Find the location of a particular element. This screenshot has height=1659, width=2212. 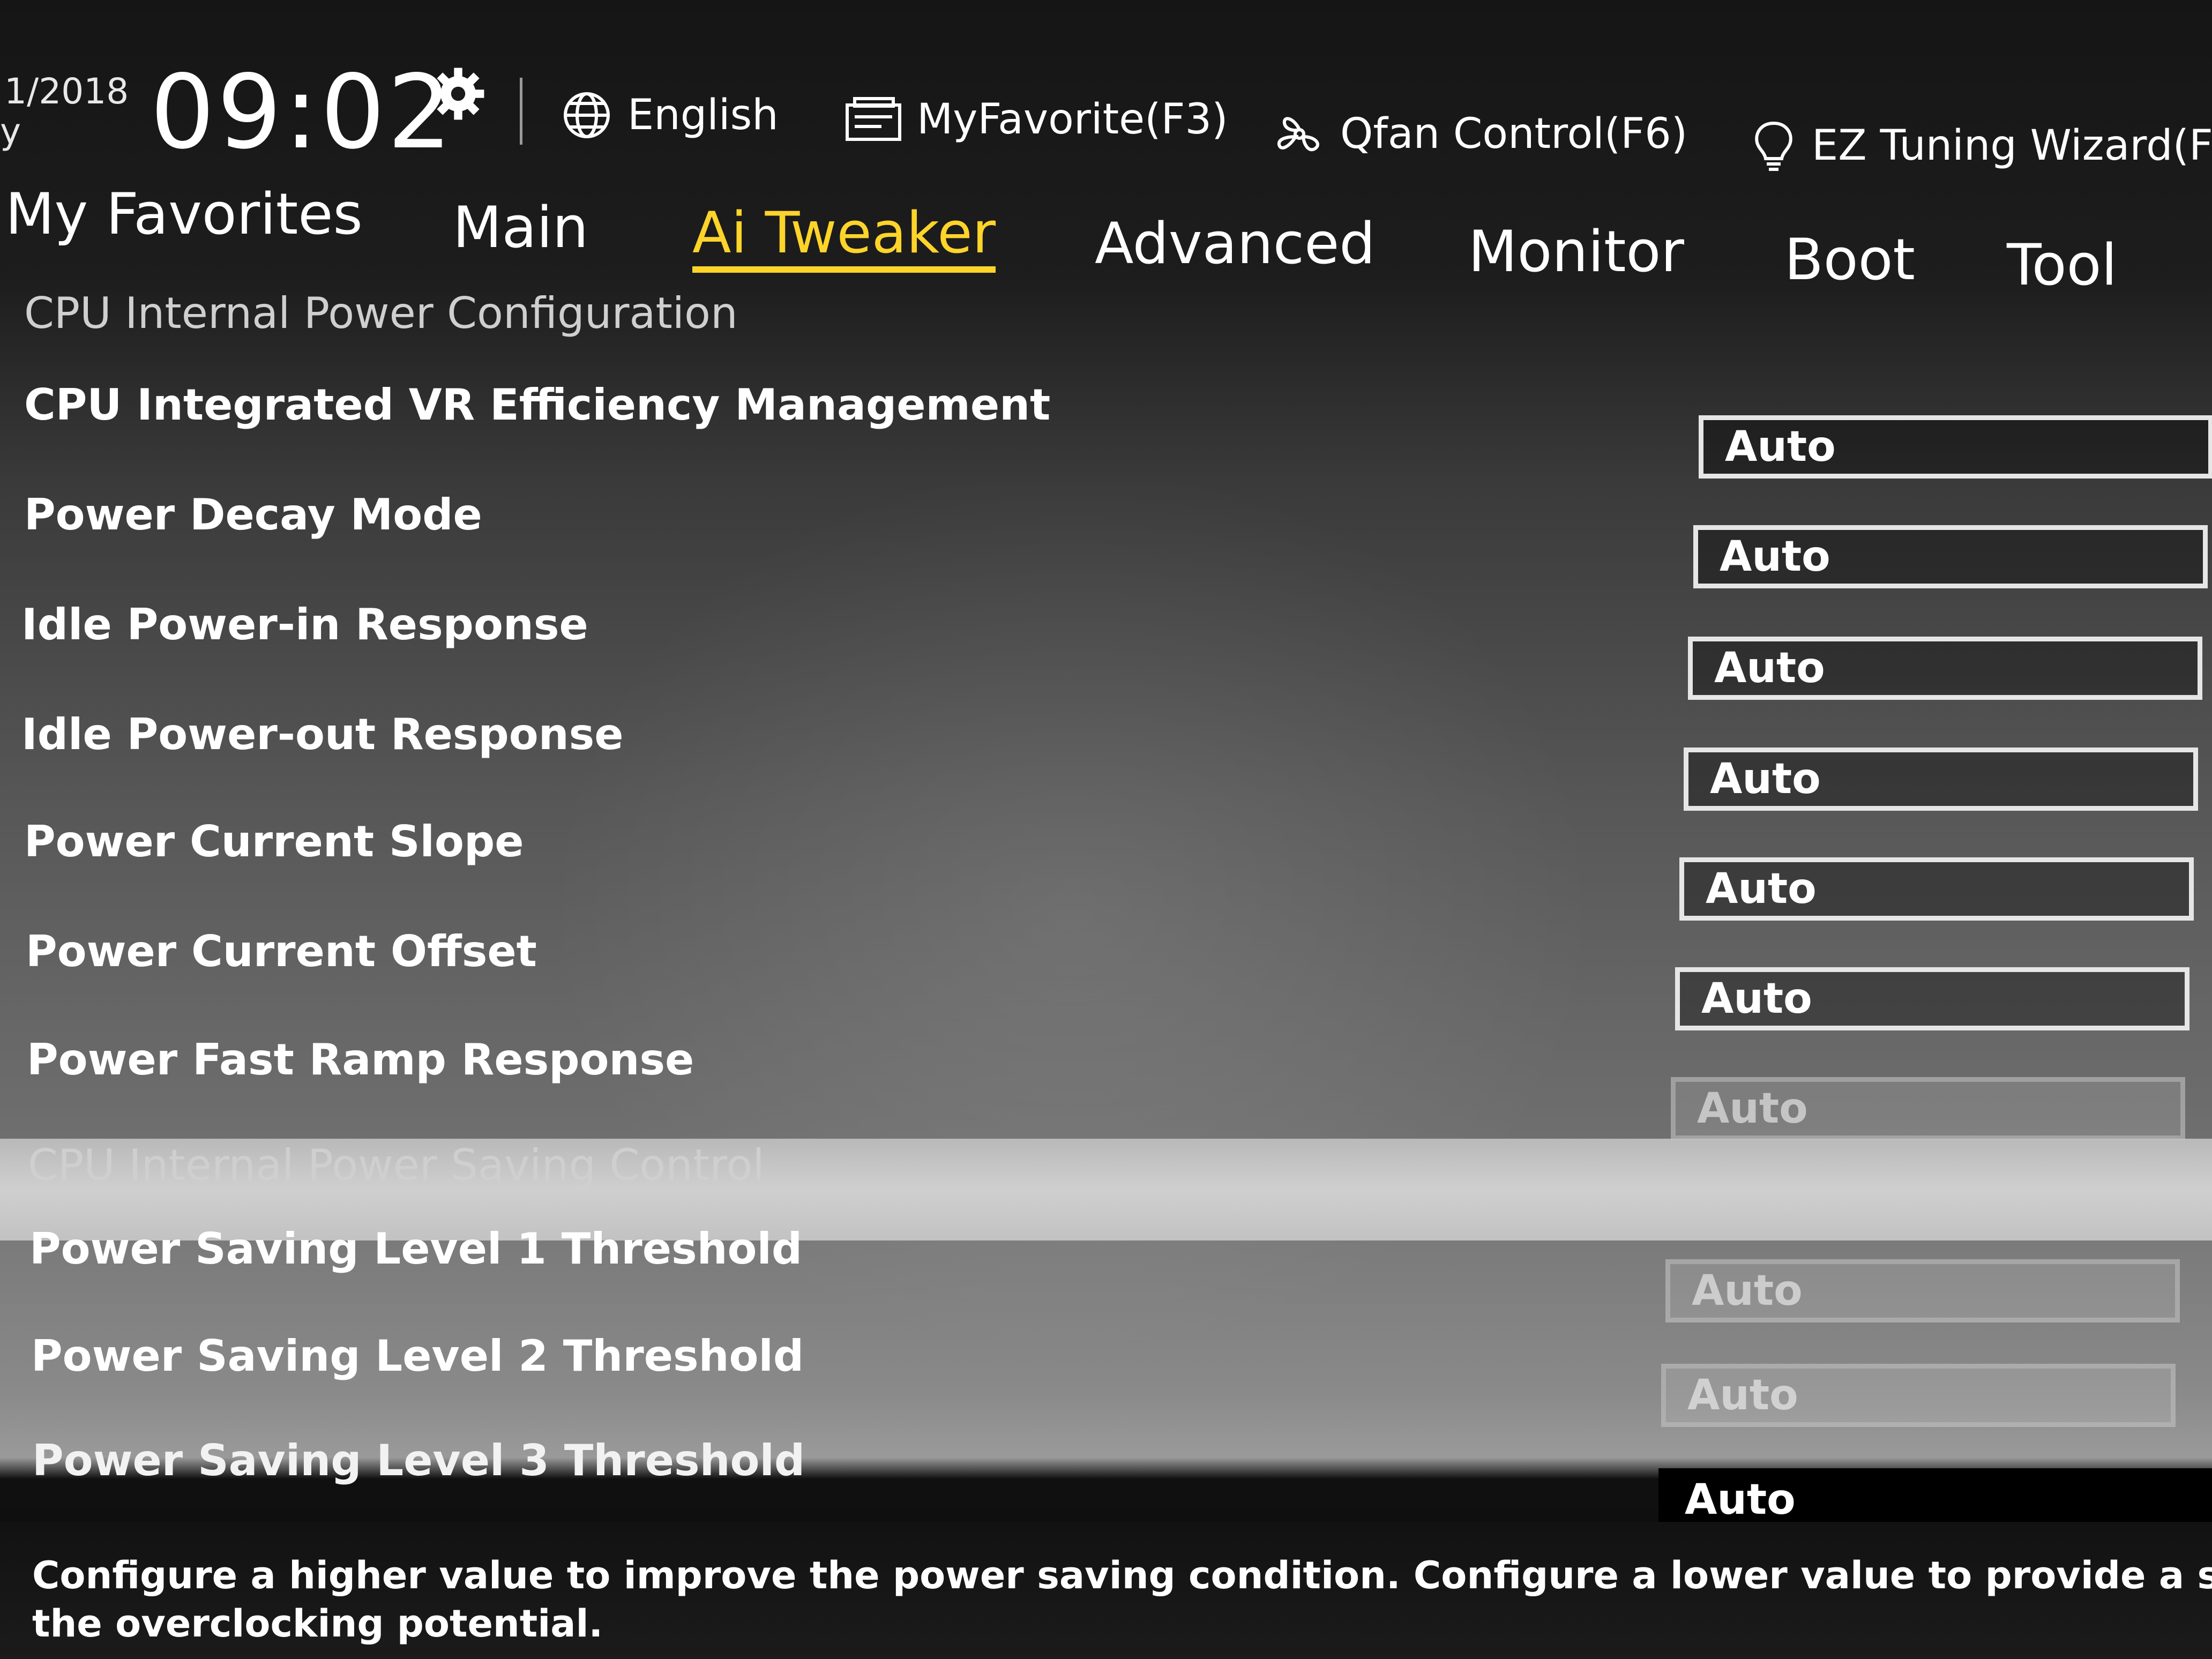

tab-main: Main is located at coordinates (520, 228).